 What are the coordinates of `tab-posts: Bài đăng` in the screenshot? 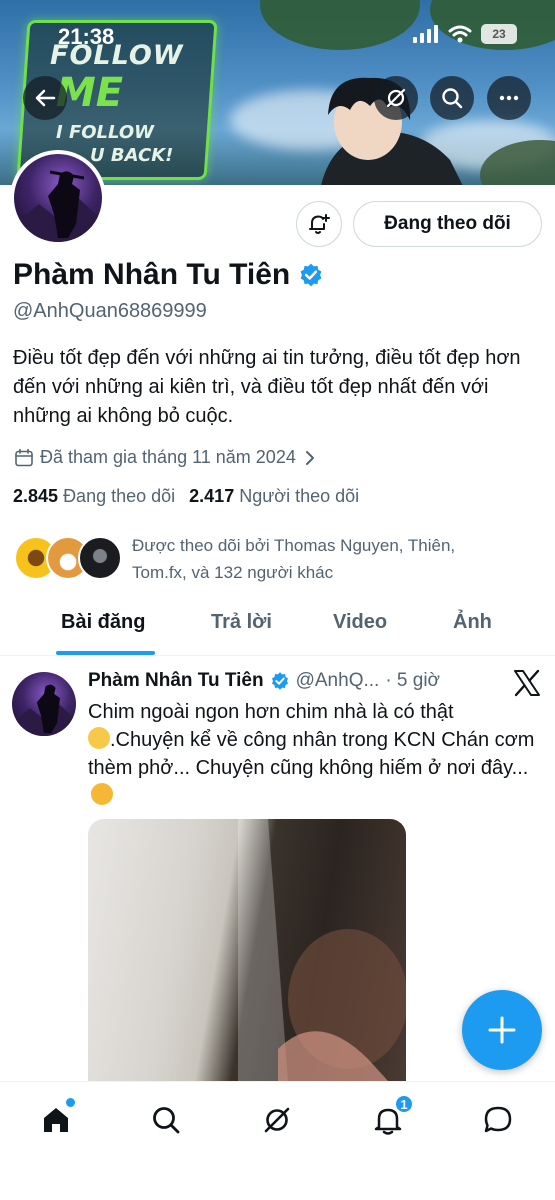 It's located at (103, 622).